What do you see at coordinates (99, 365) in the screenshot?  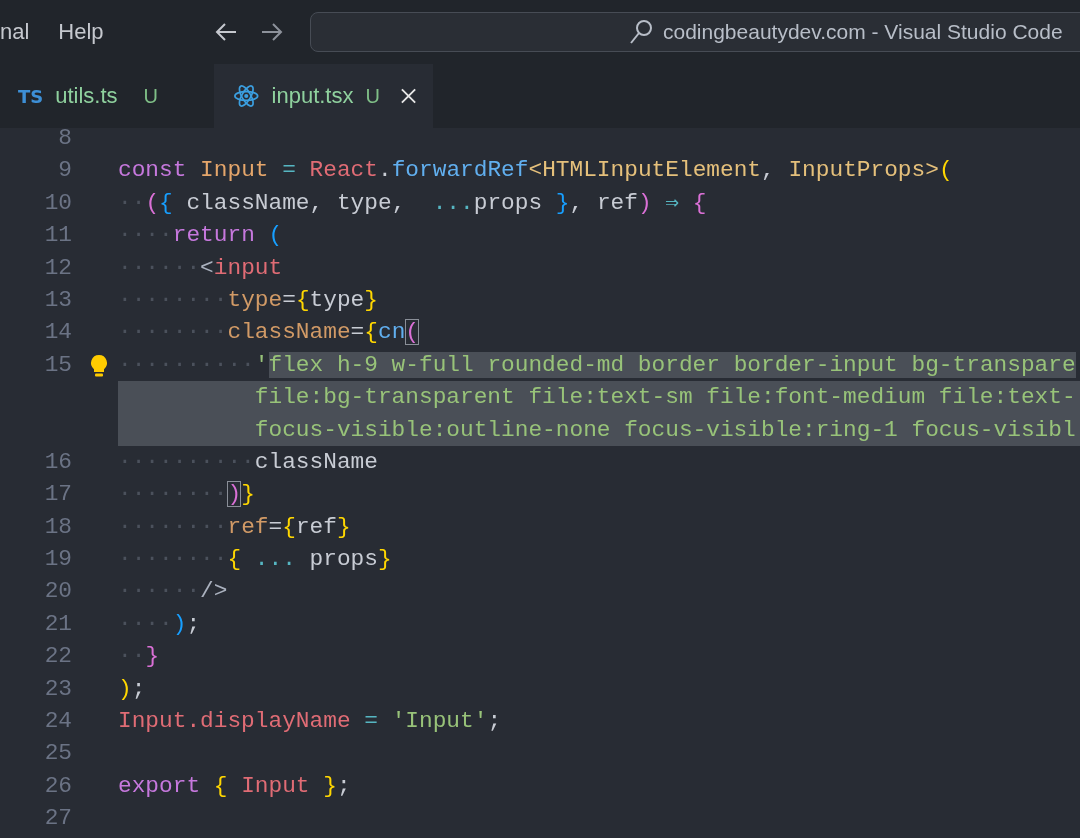 I see `lightbulb-icon` at bounding box center [99, 365].